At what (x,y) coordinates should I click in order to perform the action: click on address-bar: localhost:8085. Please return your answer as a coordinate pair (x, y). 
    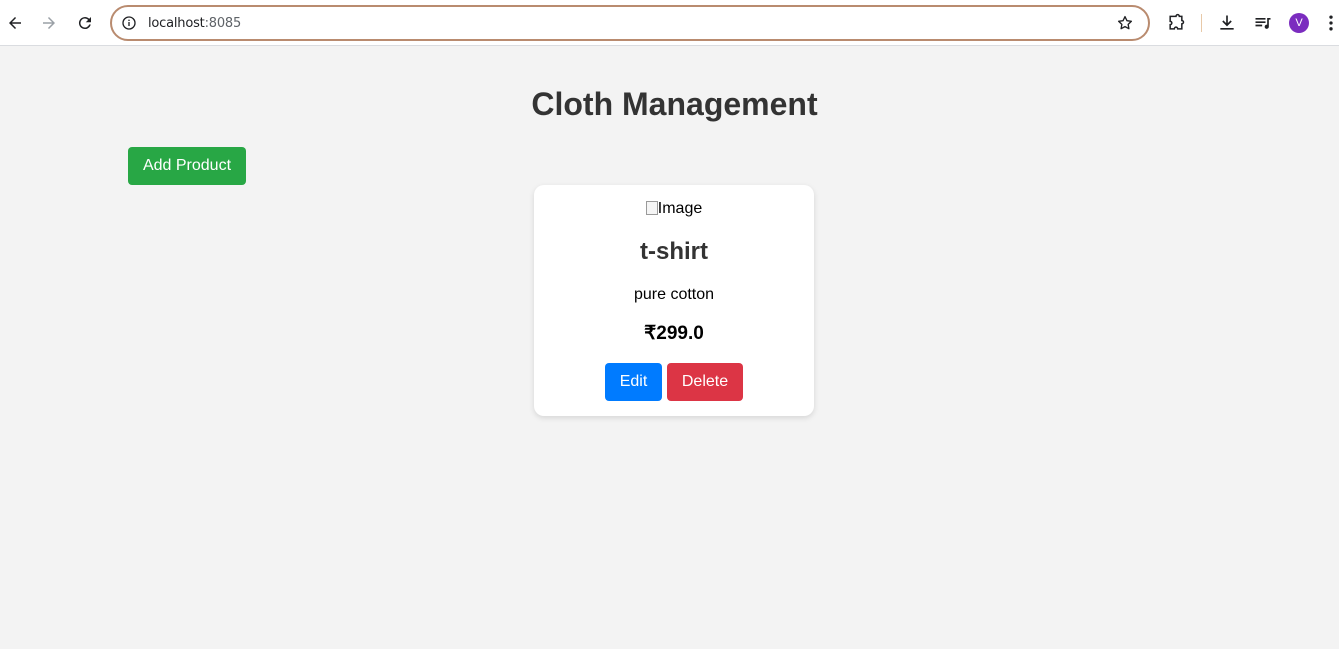
    Looking at the image, I should click on (630, 23).